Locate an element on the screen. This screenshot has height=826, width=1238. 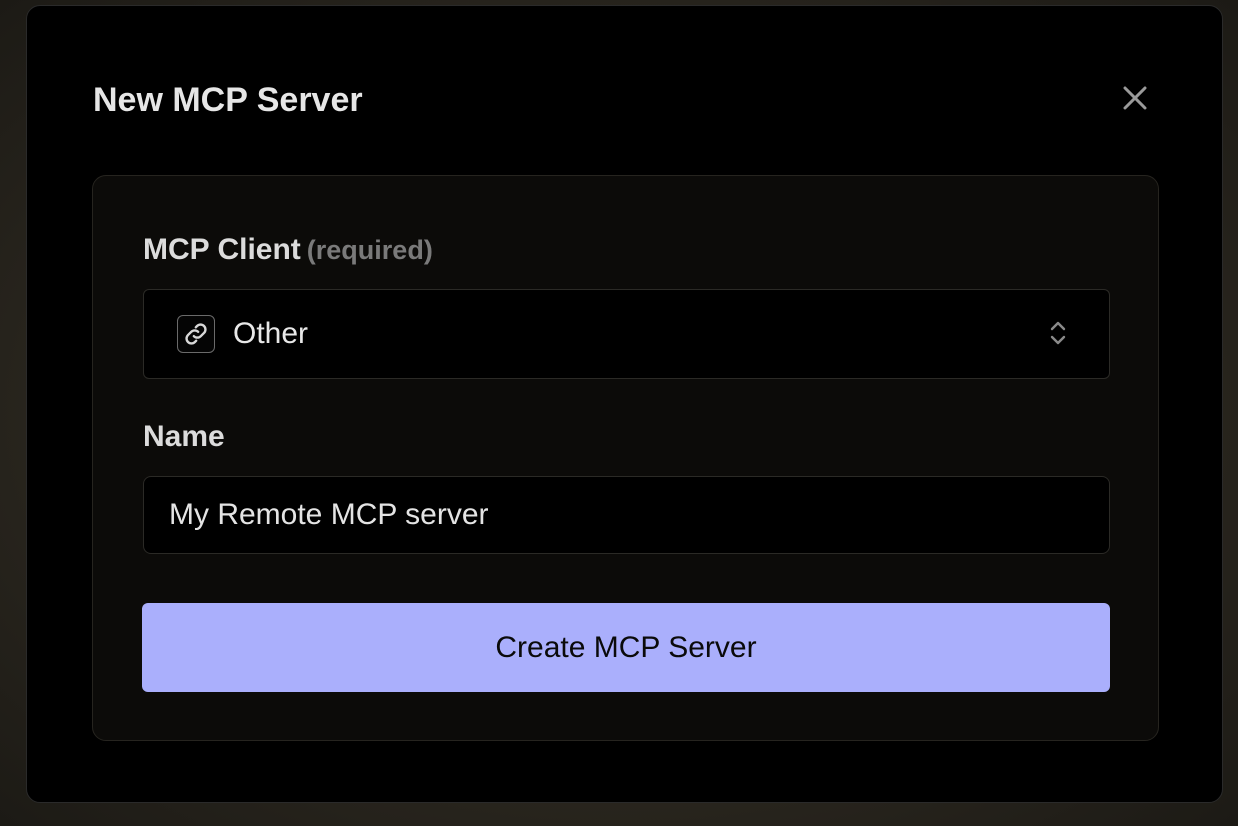
mcp-client-label: MCP Client (required) is located at coordinates (288, 250).